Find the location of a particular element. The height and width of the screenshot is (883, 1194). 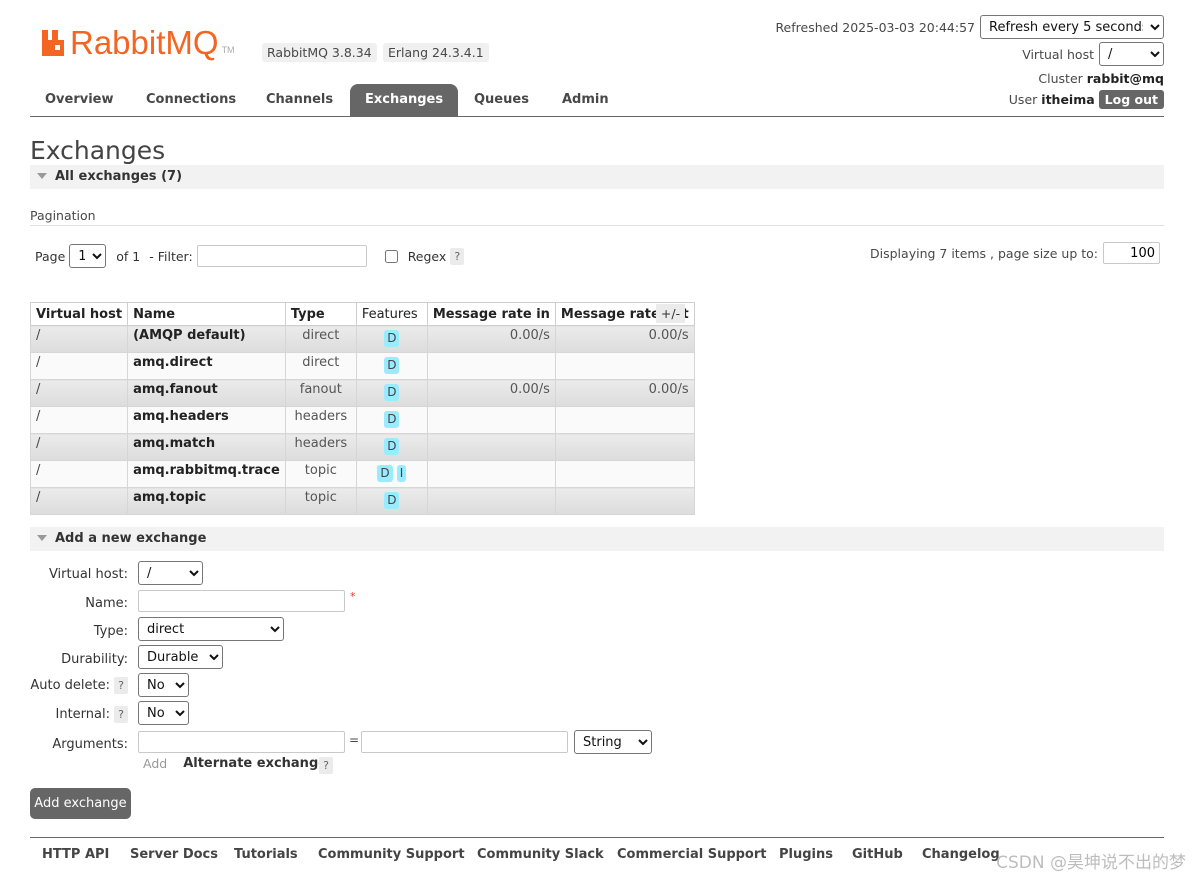

table-row: / amq.fanout fanout D 0.00/s 0.00/s is located at coordinates (362, 393).